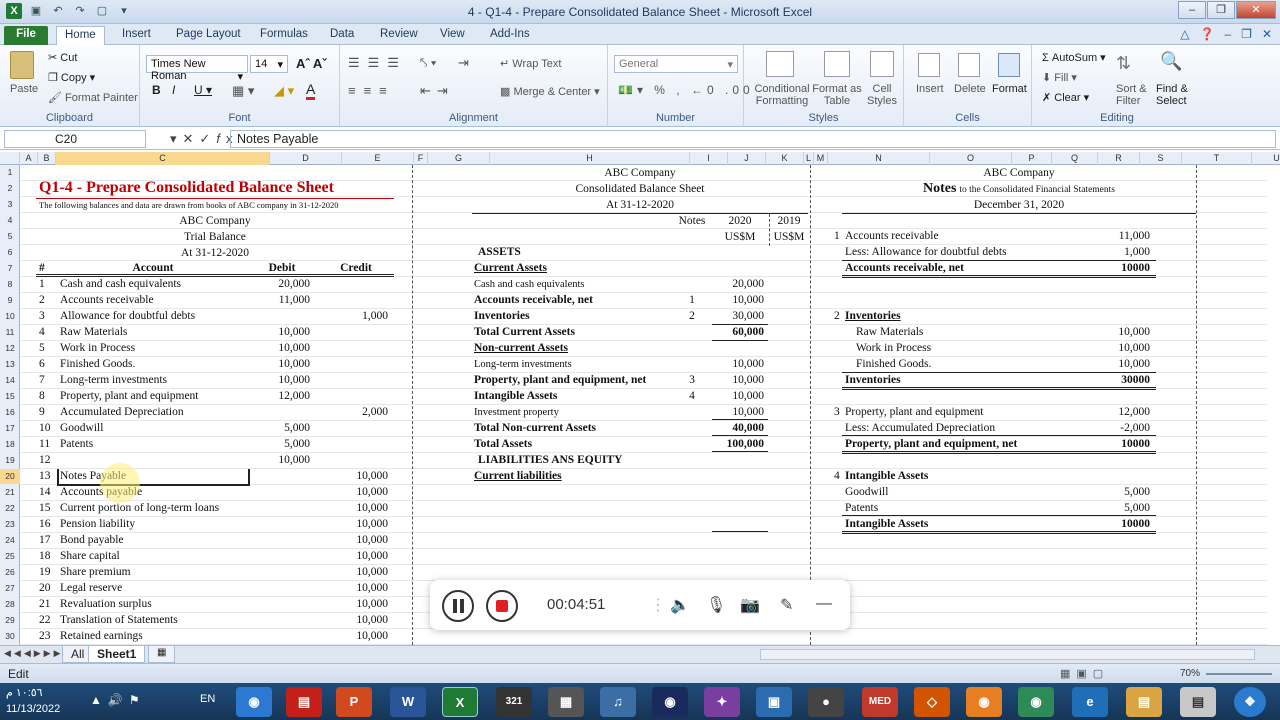 The height and width of the screenshot is (720, 1280). What do you see at coordinates (1227, 34) in the screenshot?
I see `workbook-minimize-icon: –` at bounding box center [1227, 34].